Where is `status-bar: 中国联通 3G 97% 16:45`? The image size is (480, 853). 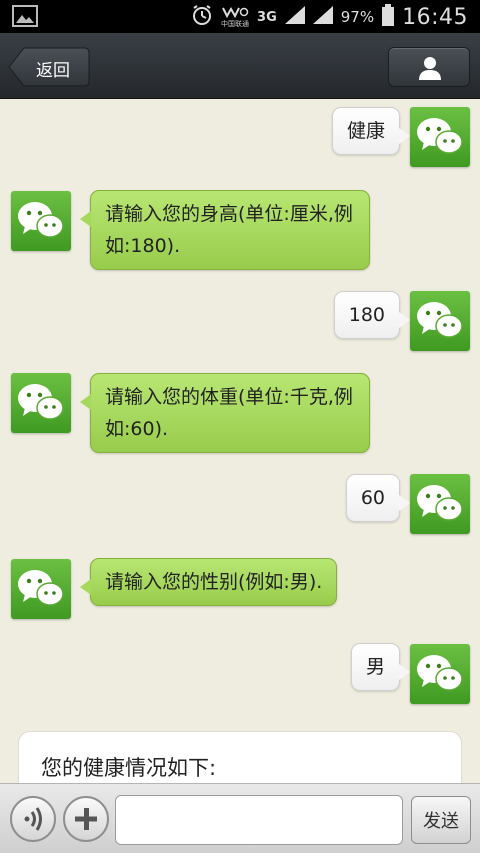
status-bar: 中国联通 3G 97% 16:45 is located at coordinates (240, 16).